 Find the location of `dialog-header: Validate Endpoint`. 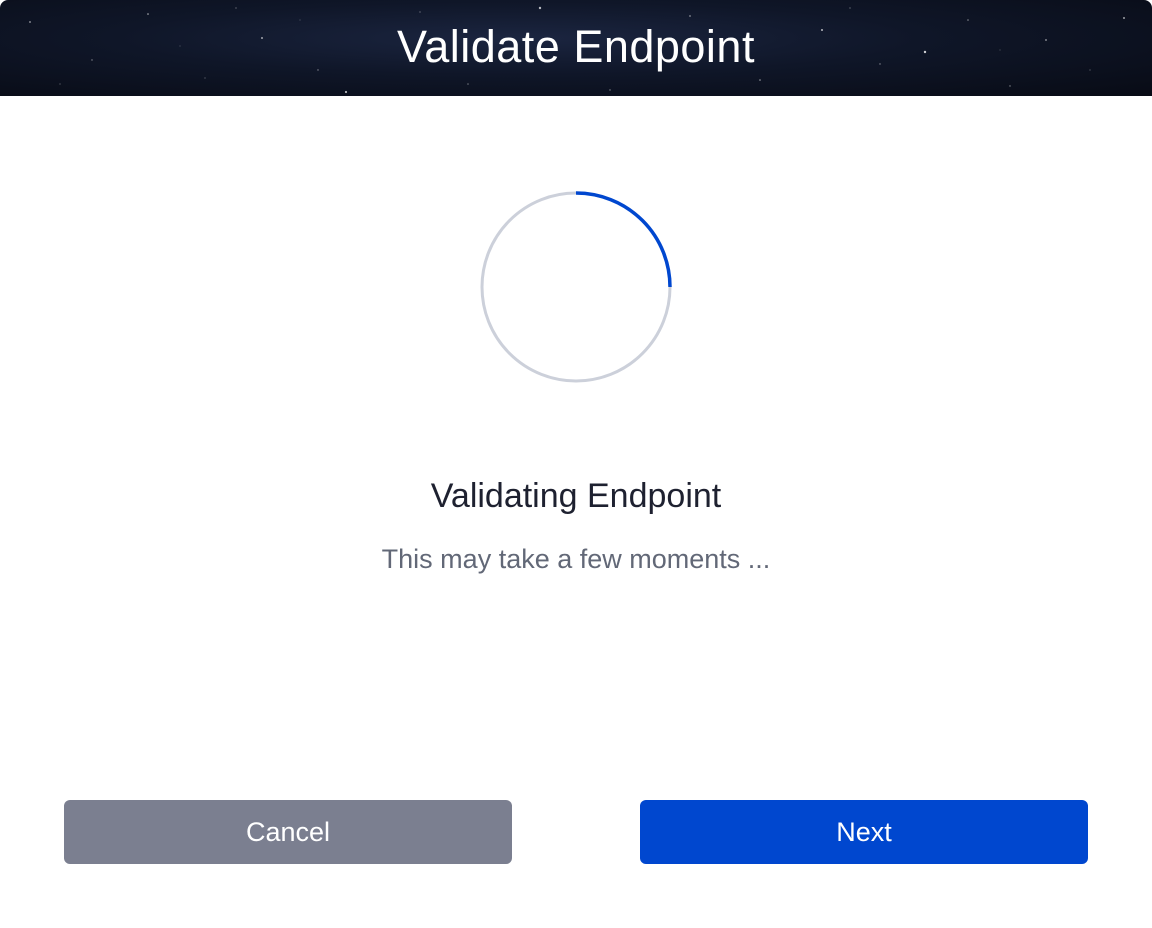

dialog-header: Validate Endpoint is located at coordinates (576, 48).